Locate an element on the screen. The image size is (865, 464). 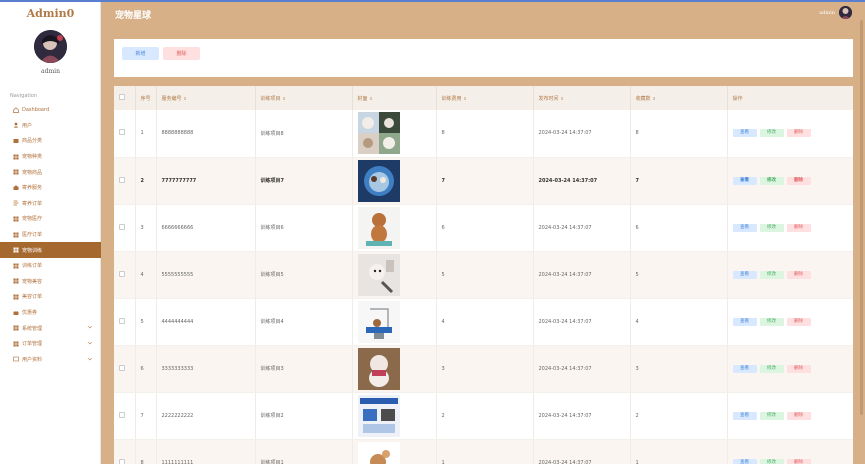
delete-button: 删除 is located at coordinates (181, 53).